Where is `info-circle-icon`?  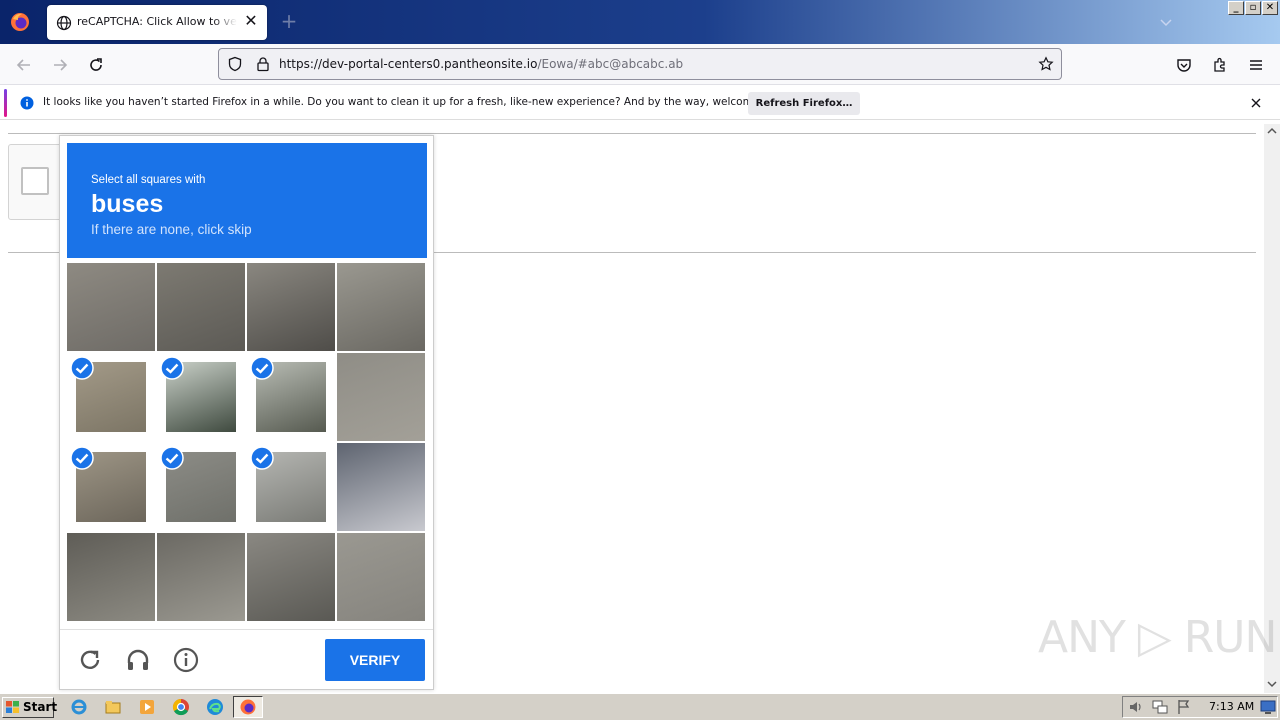 info-circle-icon is located at coordinates (186, 660).